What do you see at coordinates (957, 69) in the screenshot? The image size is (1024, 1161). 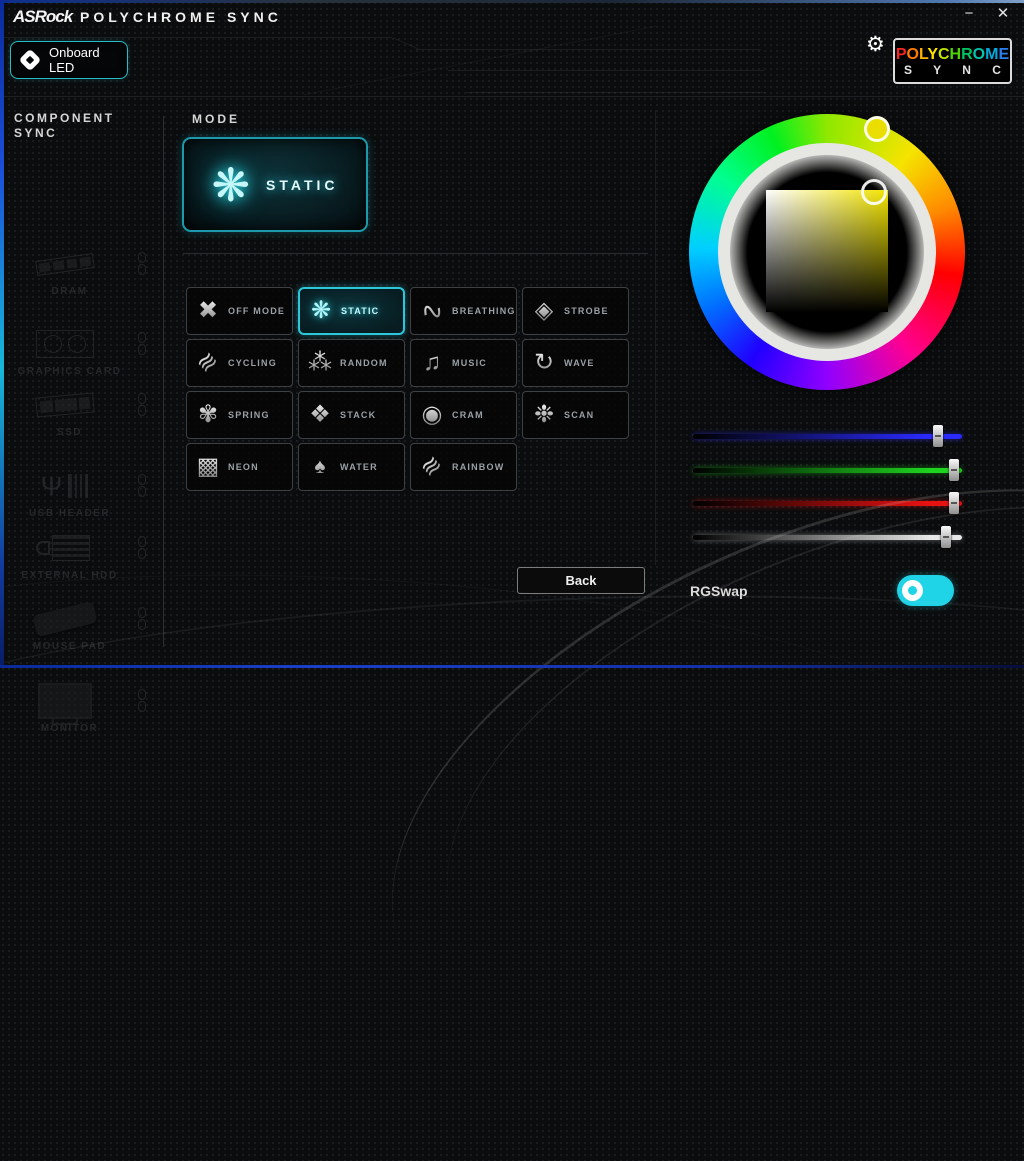 I see `logo-sync-text: S Y N C` at bounding box center [957, 69].